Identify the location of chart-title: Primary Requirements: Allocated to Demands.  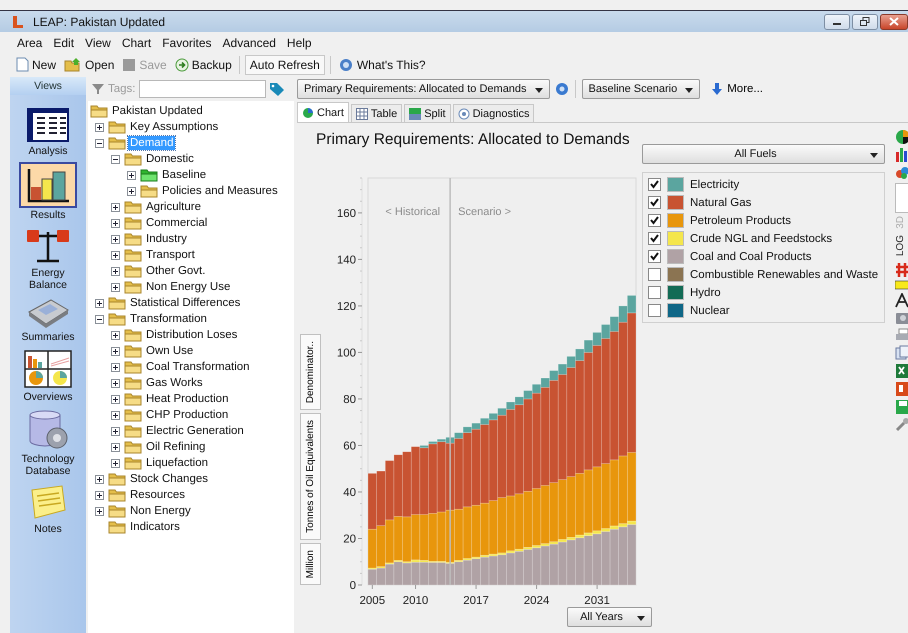
(473, 140).